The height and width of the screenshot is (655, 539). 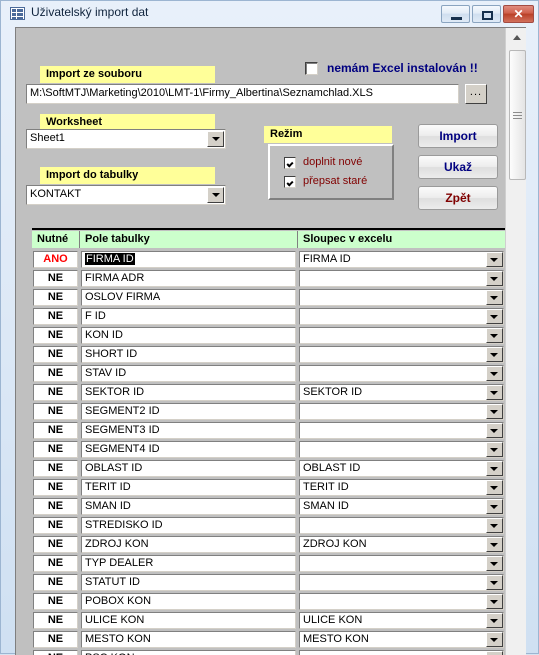 I want to click on cell-table-field: FIRMA ID, so click(x=188, y=259).